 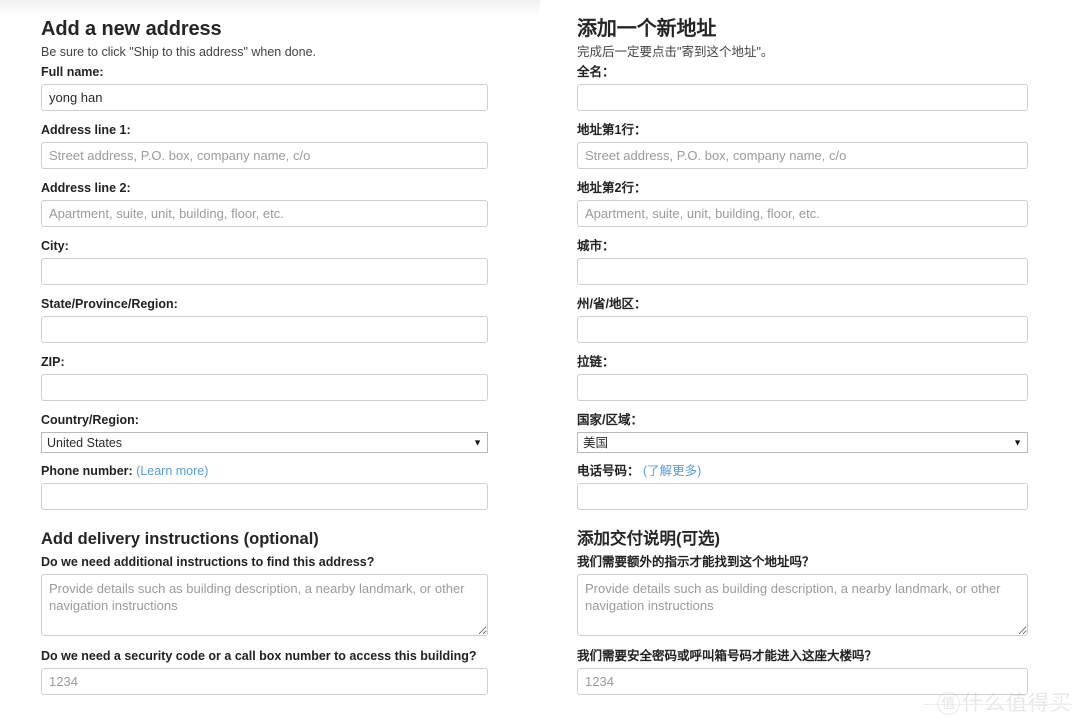 I want to click on label-city-chinese: 城市：, so click(x=596, y=246).